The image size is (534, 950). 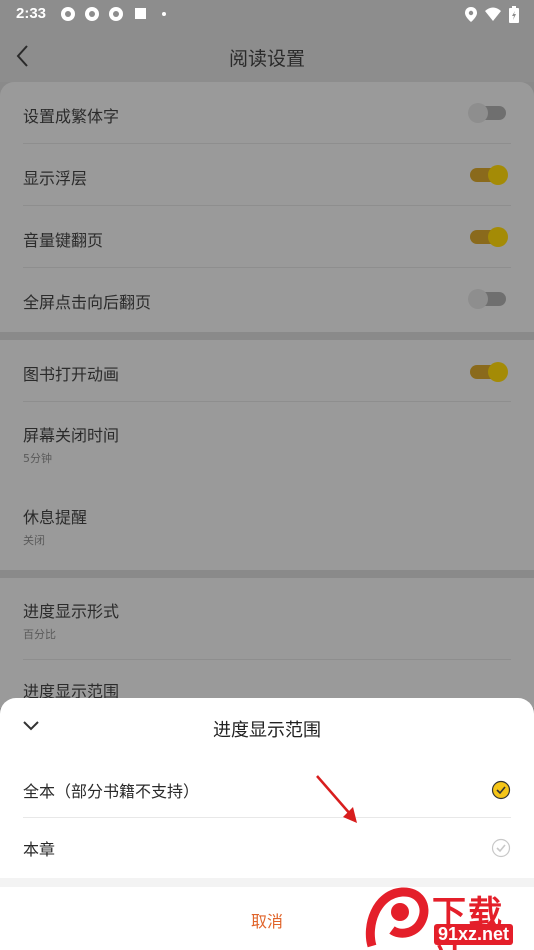 I want to click on page-title: 阅读设置, so click(x=266, y=59).